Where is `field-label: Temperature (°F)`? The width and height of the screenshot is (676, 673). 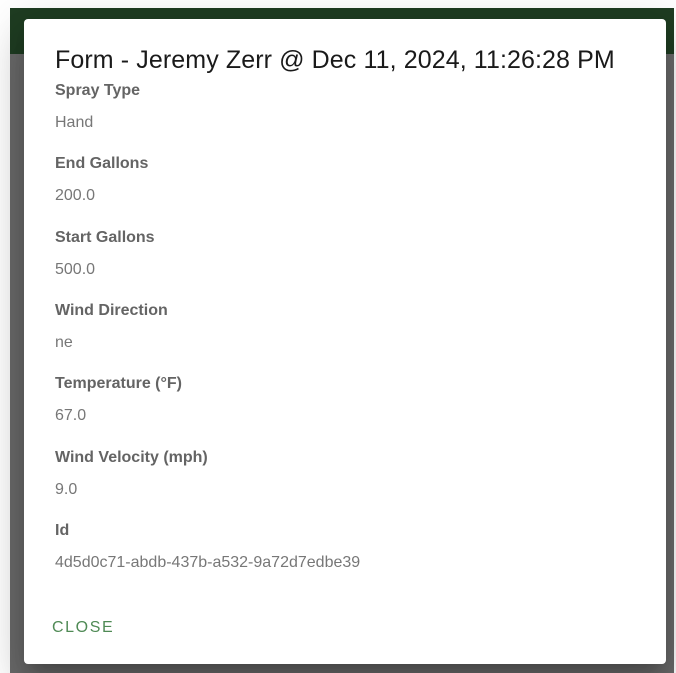 field-label: Temperature (°F) is located at coordinates (119, 383).